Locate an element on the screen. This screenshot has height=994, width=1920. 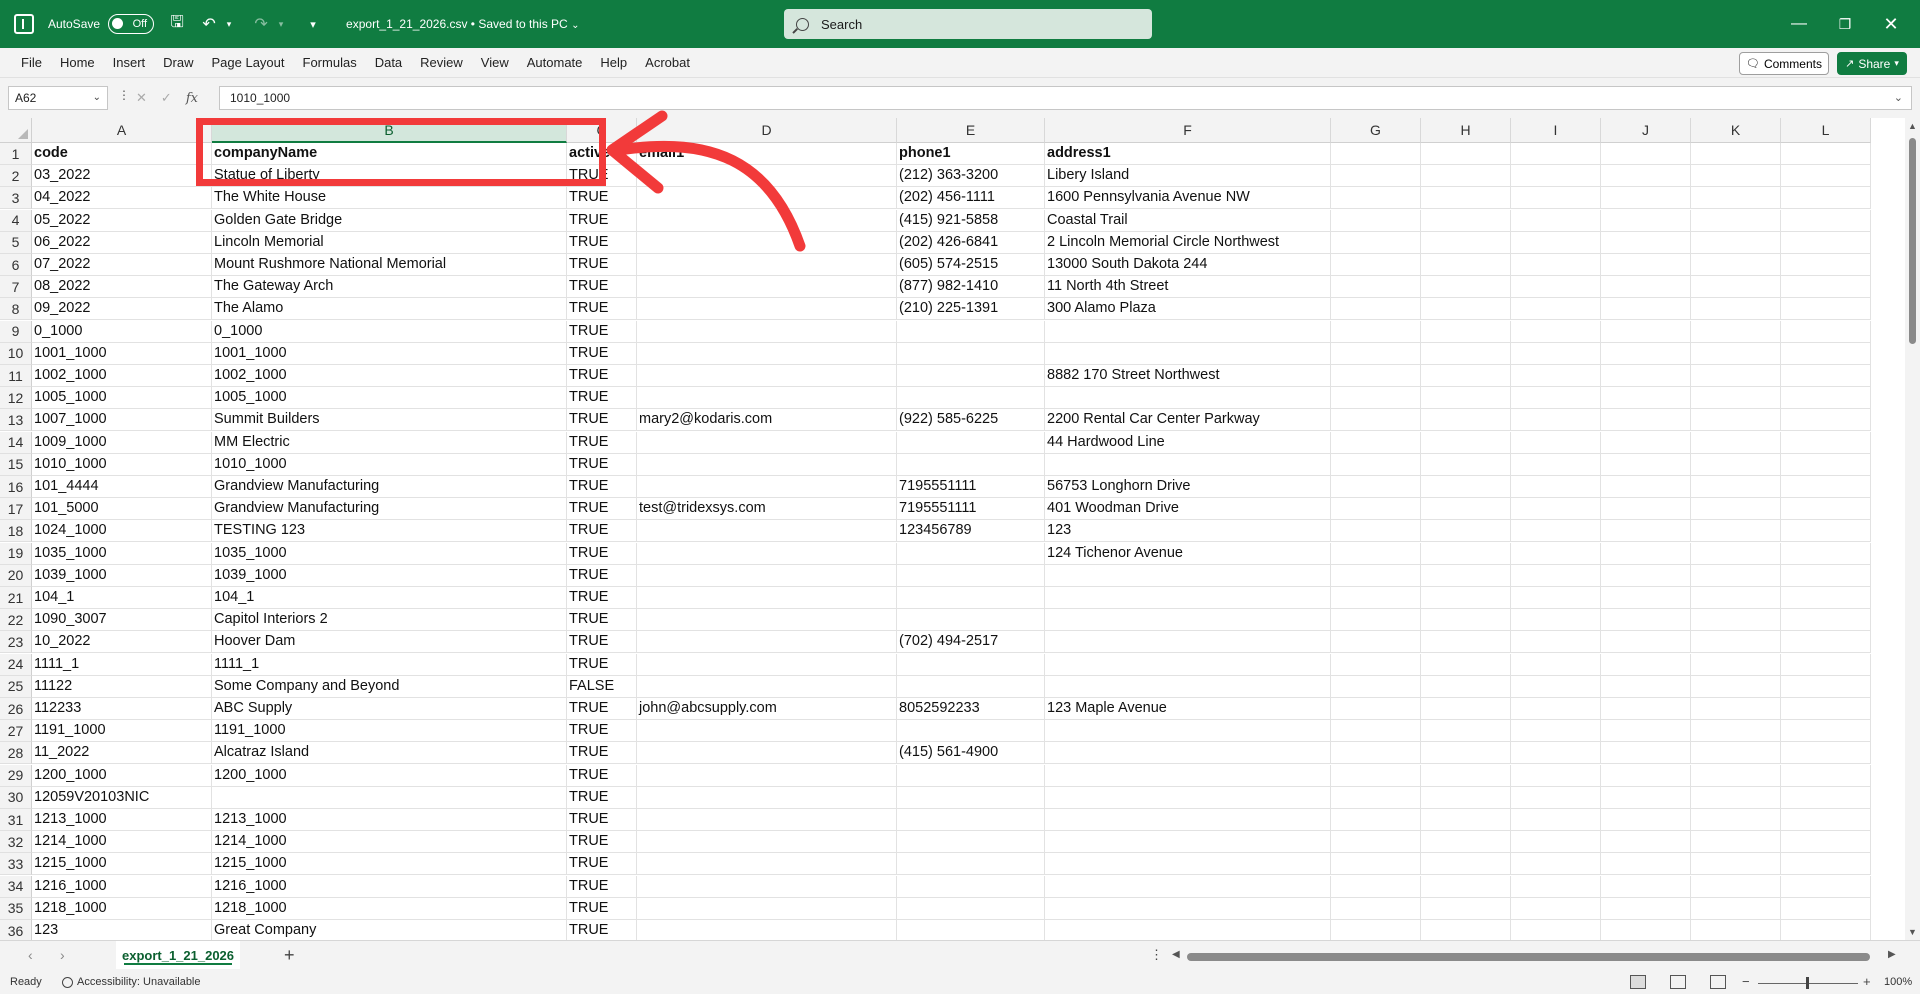
cell-c27: TRUE is located at coordinates (602, 731).